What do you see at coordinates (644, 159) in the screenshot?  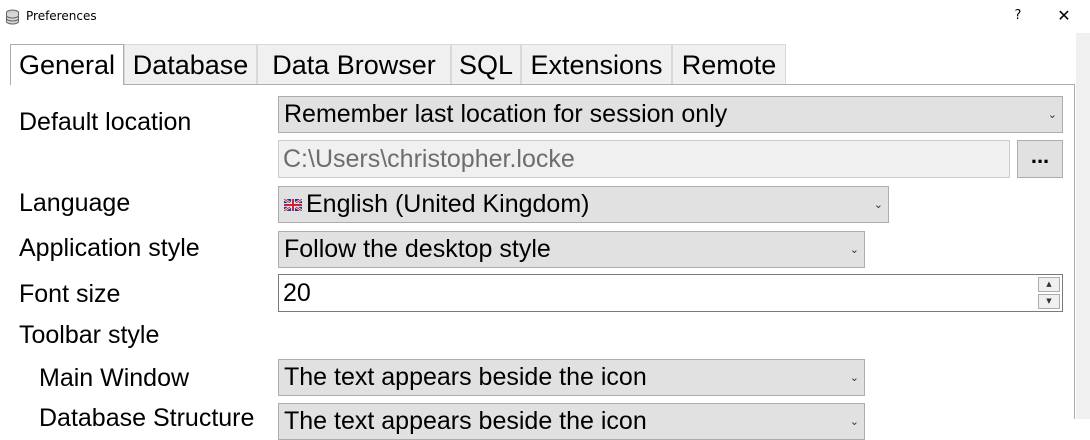 I see `default-location-path-field: C:\Users\christopher.locke` at bounding box center [644, 159].